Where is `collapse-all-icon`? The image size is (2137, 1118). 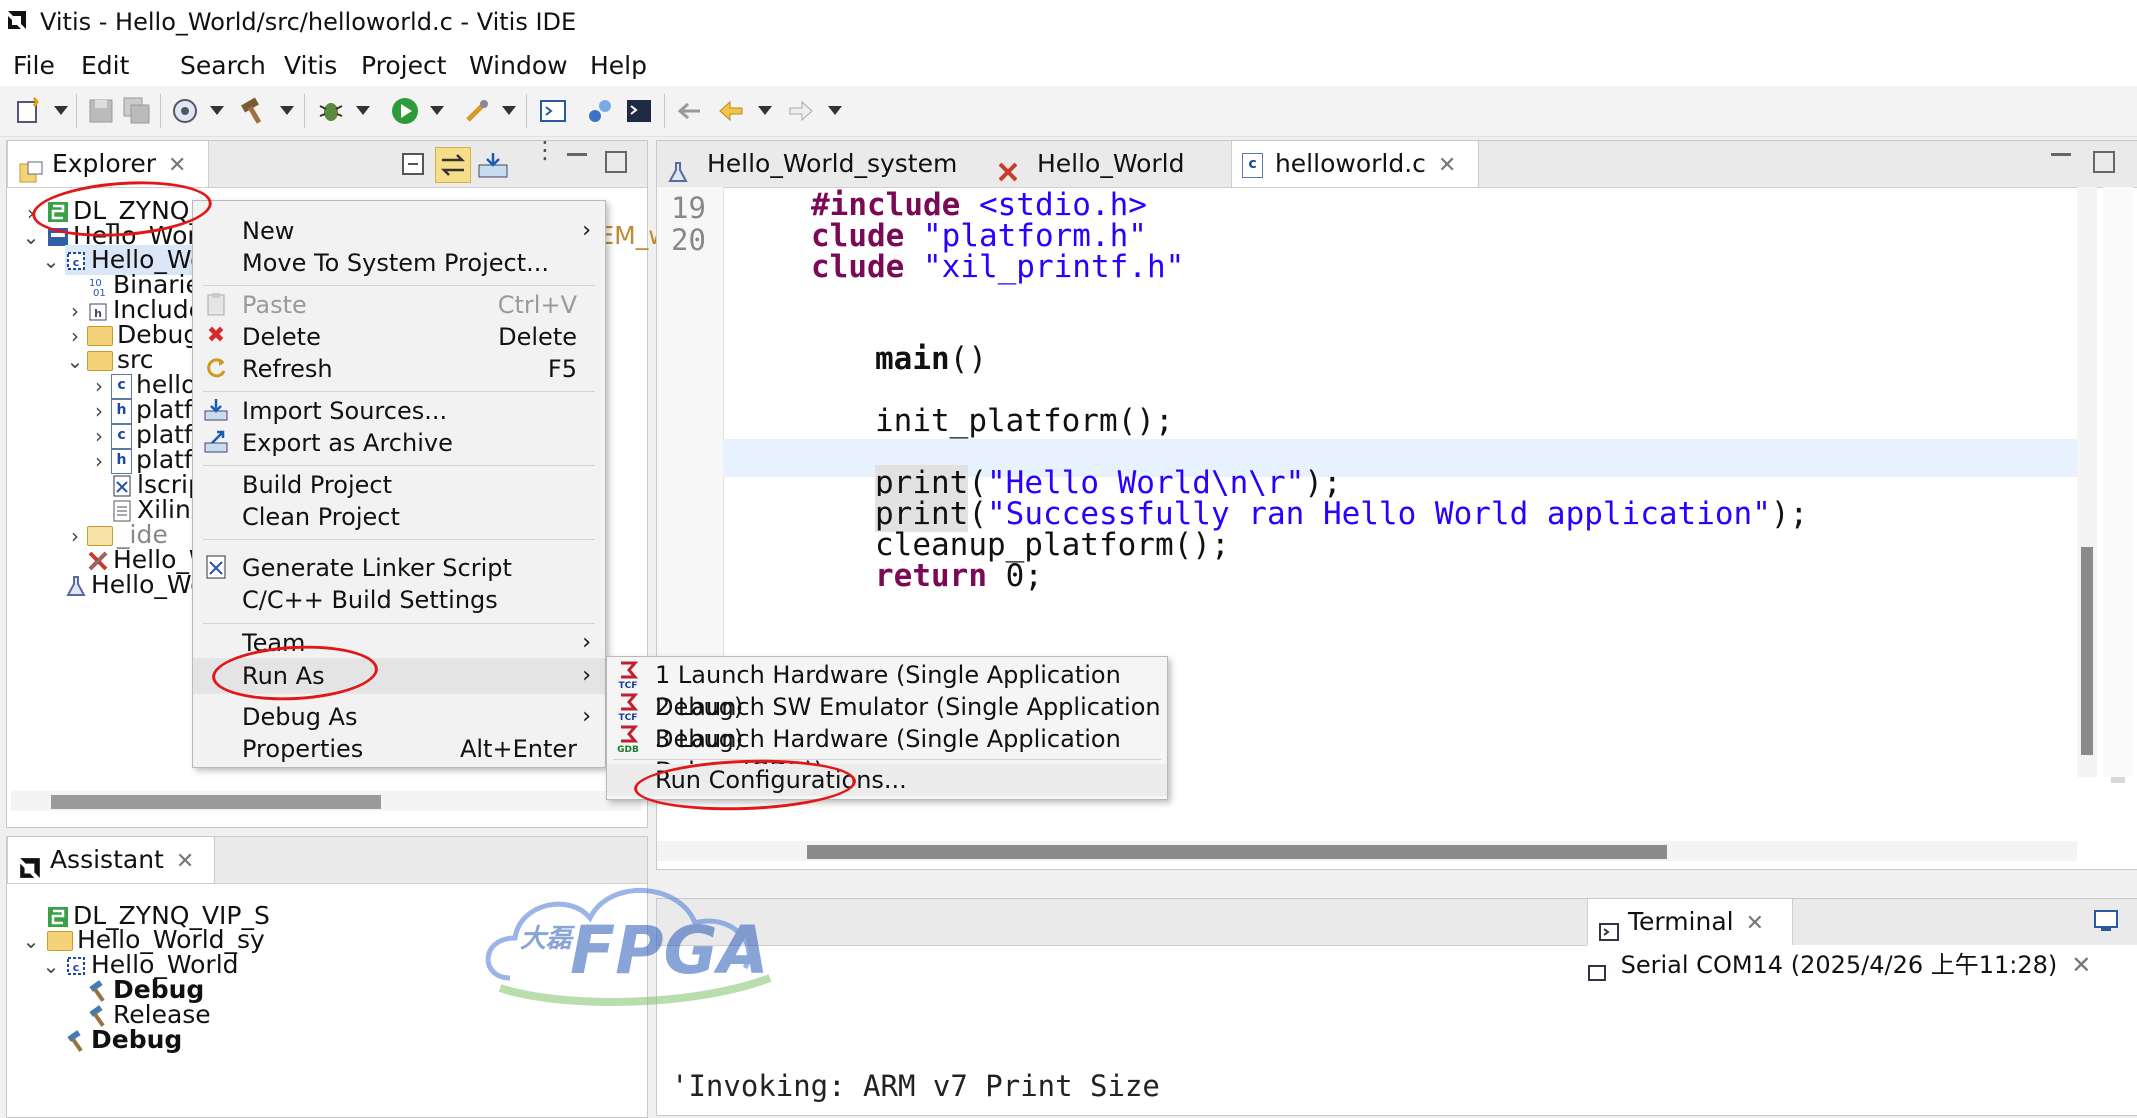
collapse-all-icon is located at coordinates (413, 164).